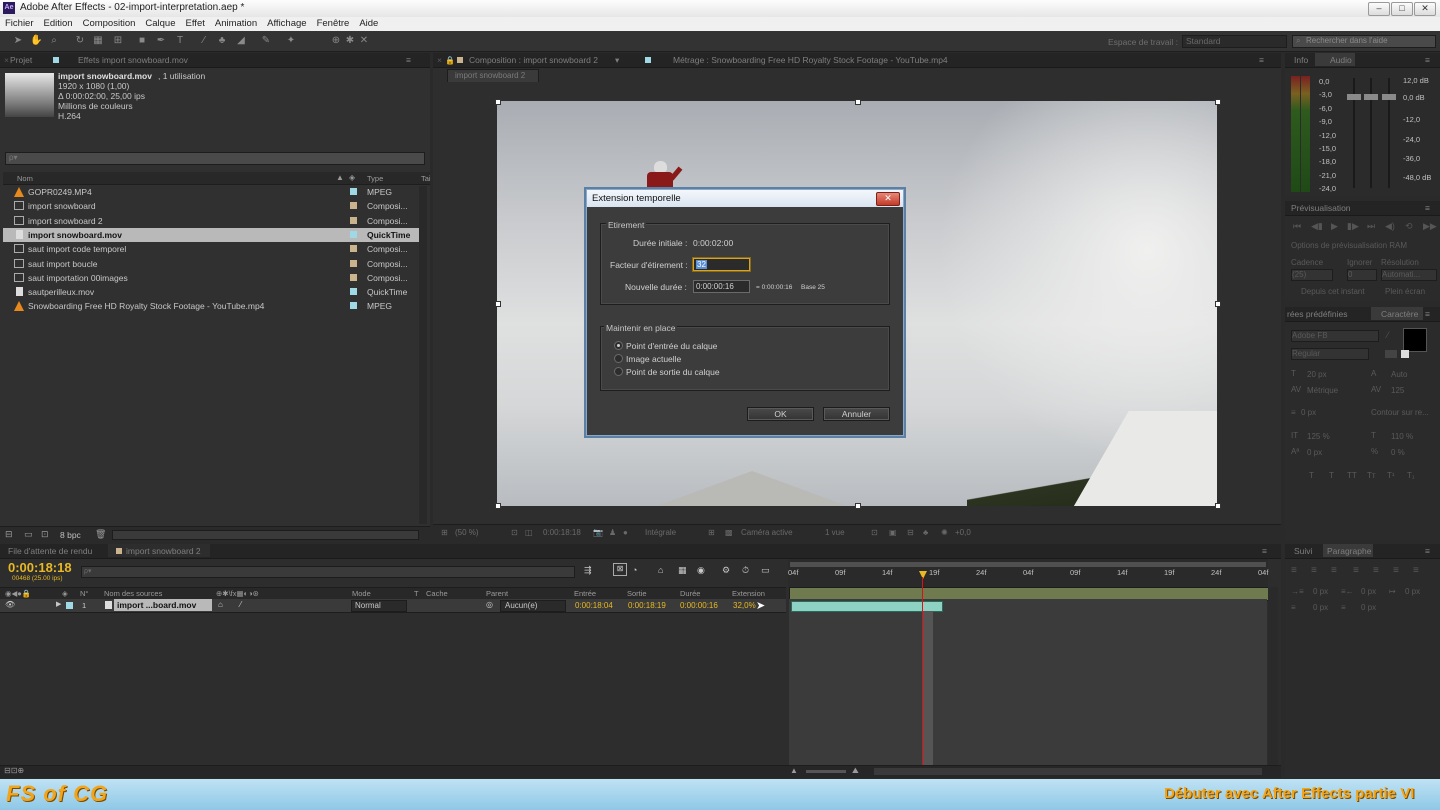 The width and height of the screenshot is (1440, 810). What do you see at coordinates (855, 771) in the screenshot?
I see `zoom-in-icon: ⛰` at bounding box center [855, 771].